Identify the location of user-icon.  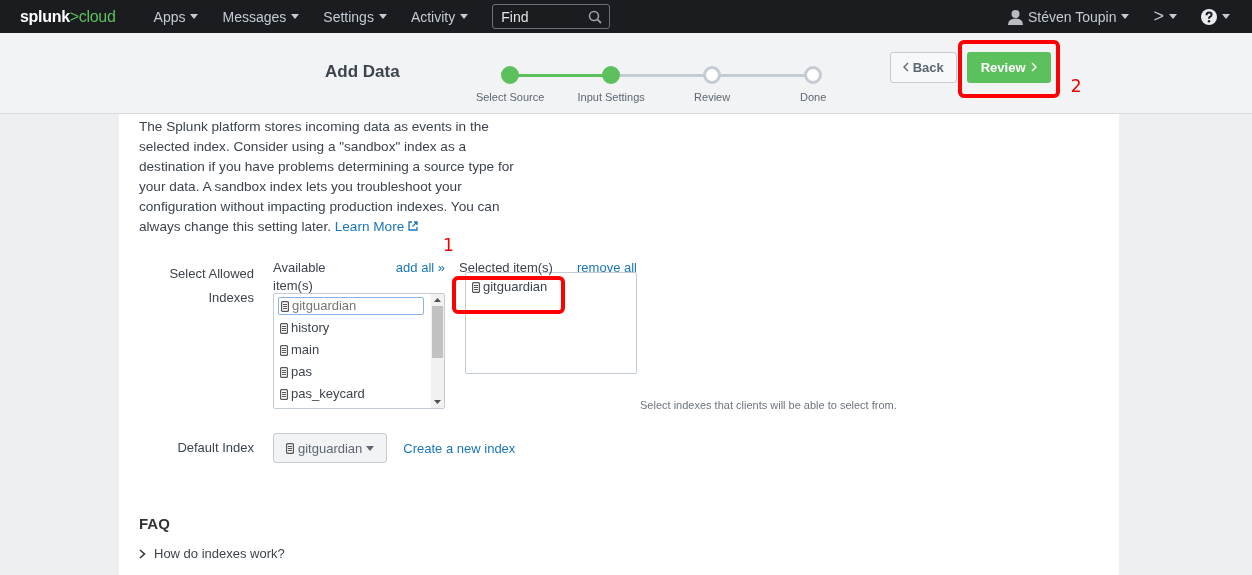
(1015, 16).